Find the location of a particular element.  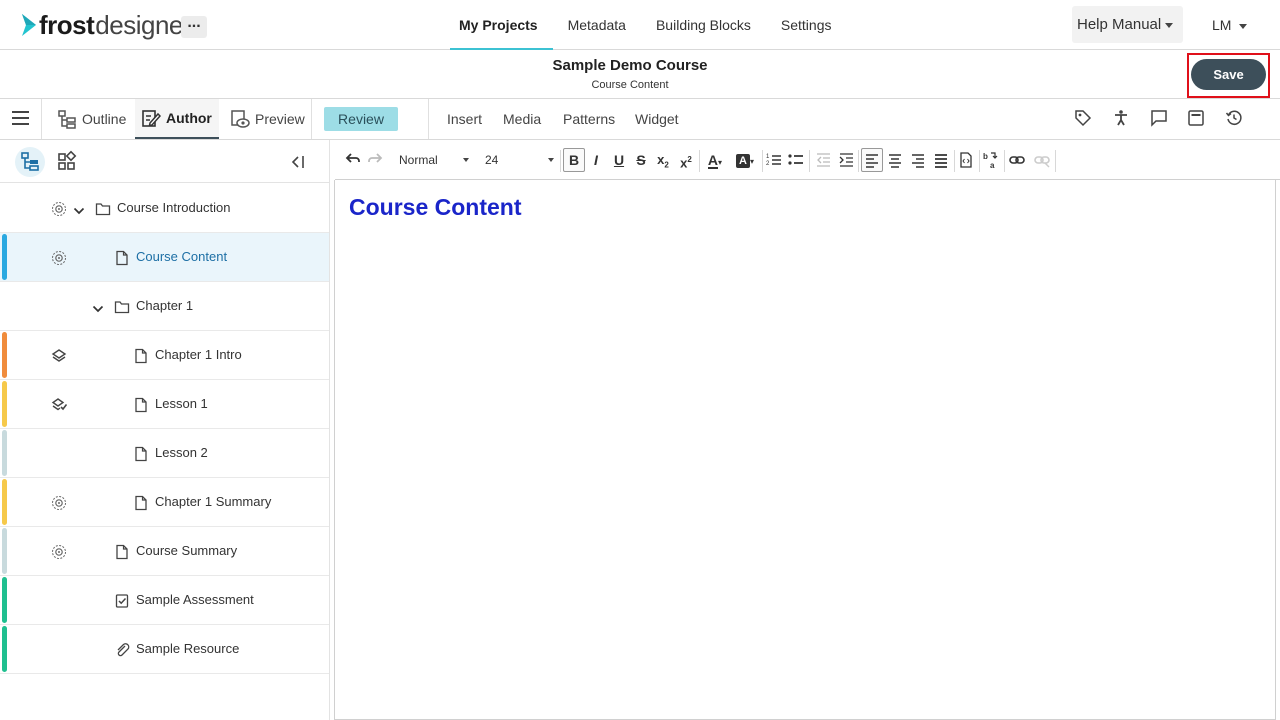

find-replace-icon: b a is located at coordinates (991, 160).